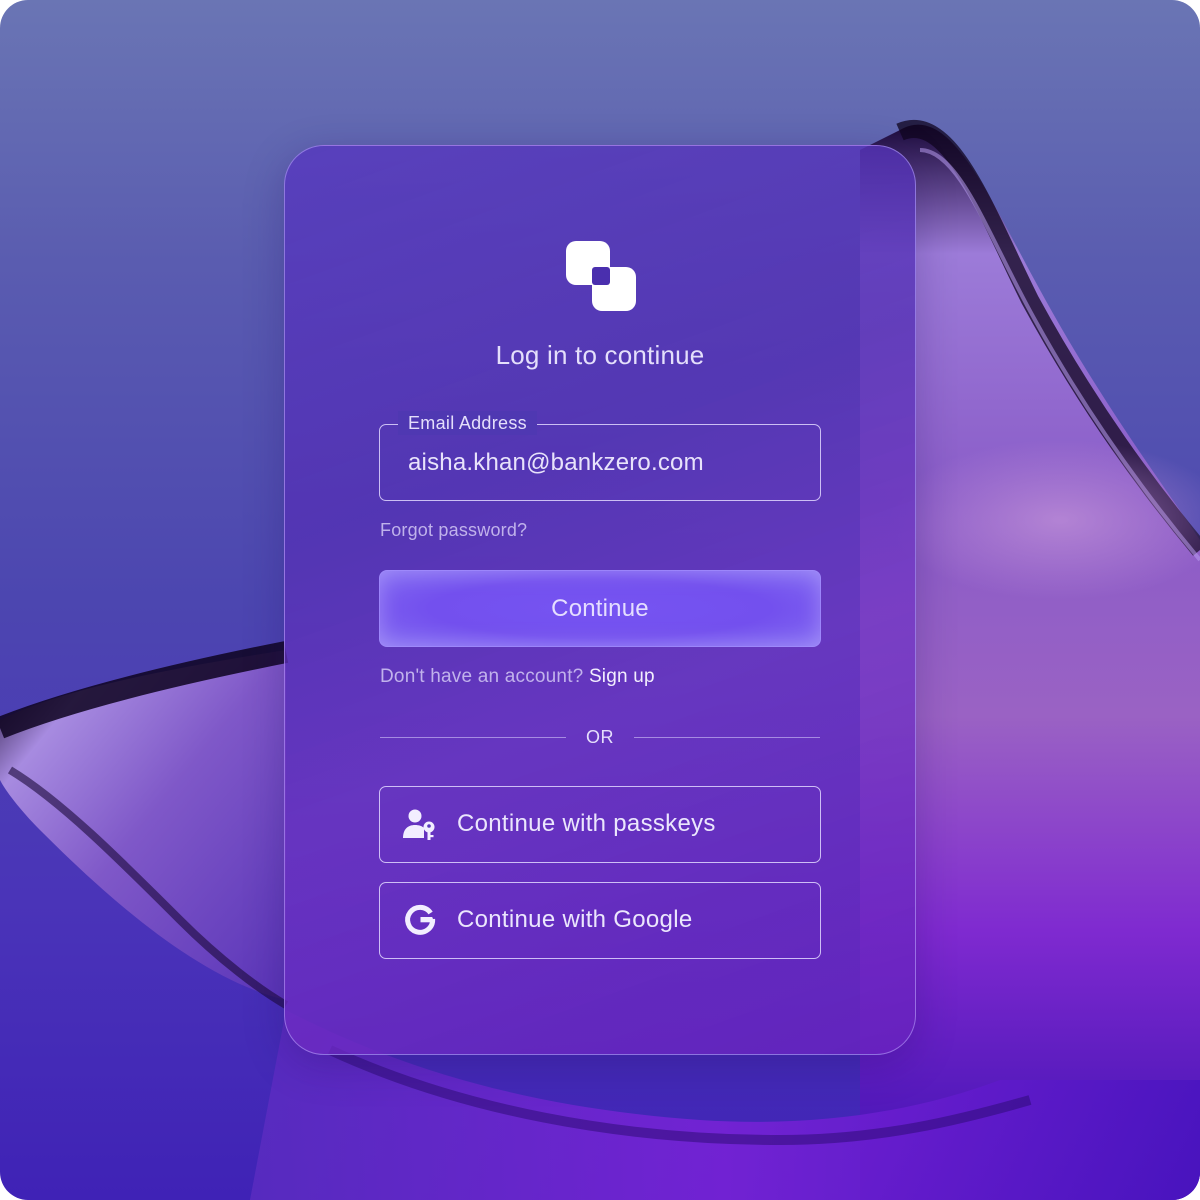 The height and width of the screenshot is (1200, 1200). I want to click on user-key-icon, so click(419, 824).